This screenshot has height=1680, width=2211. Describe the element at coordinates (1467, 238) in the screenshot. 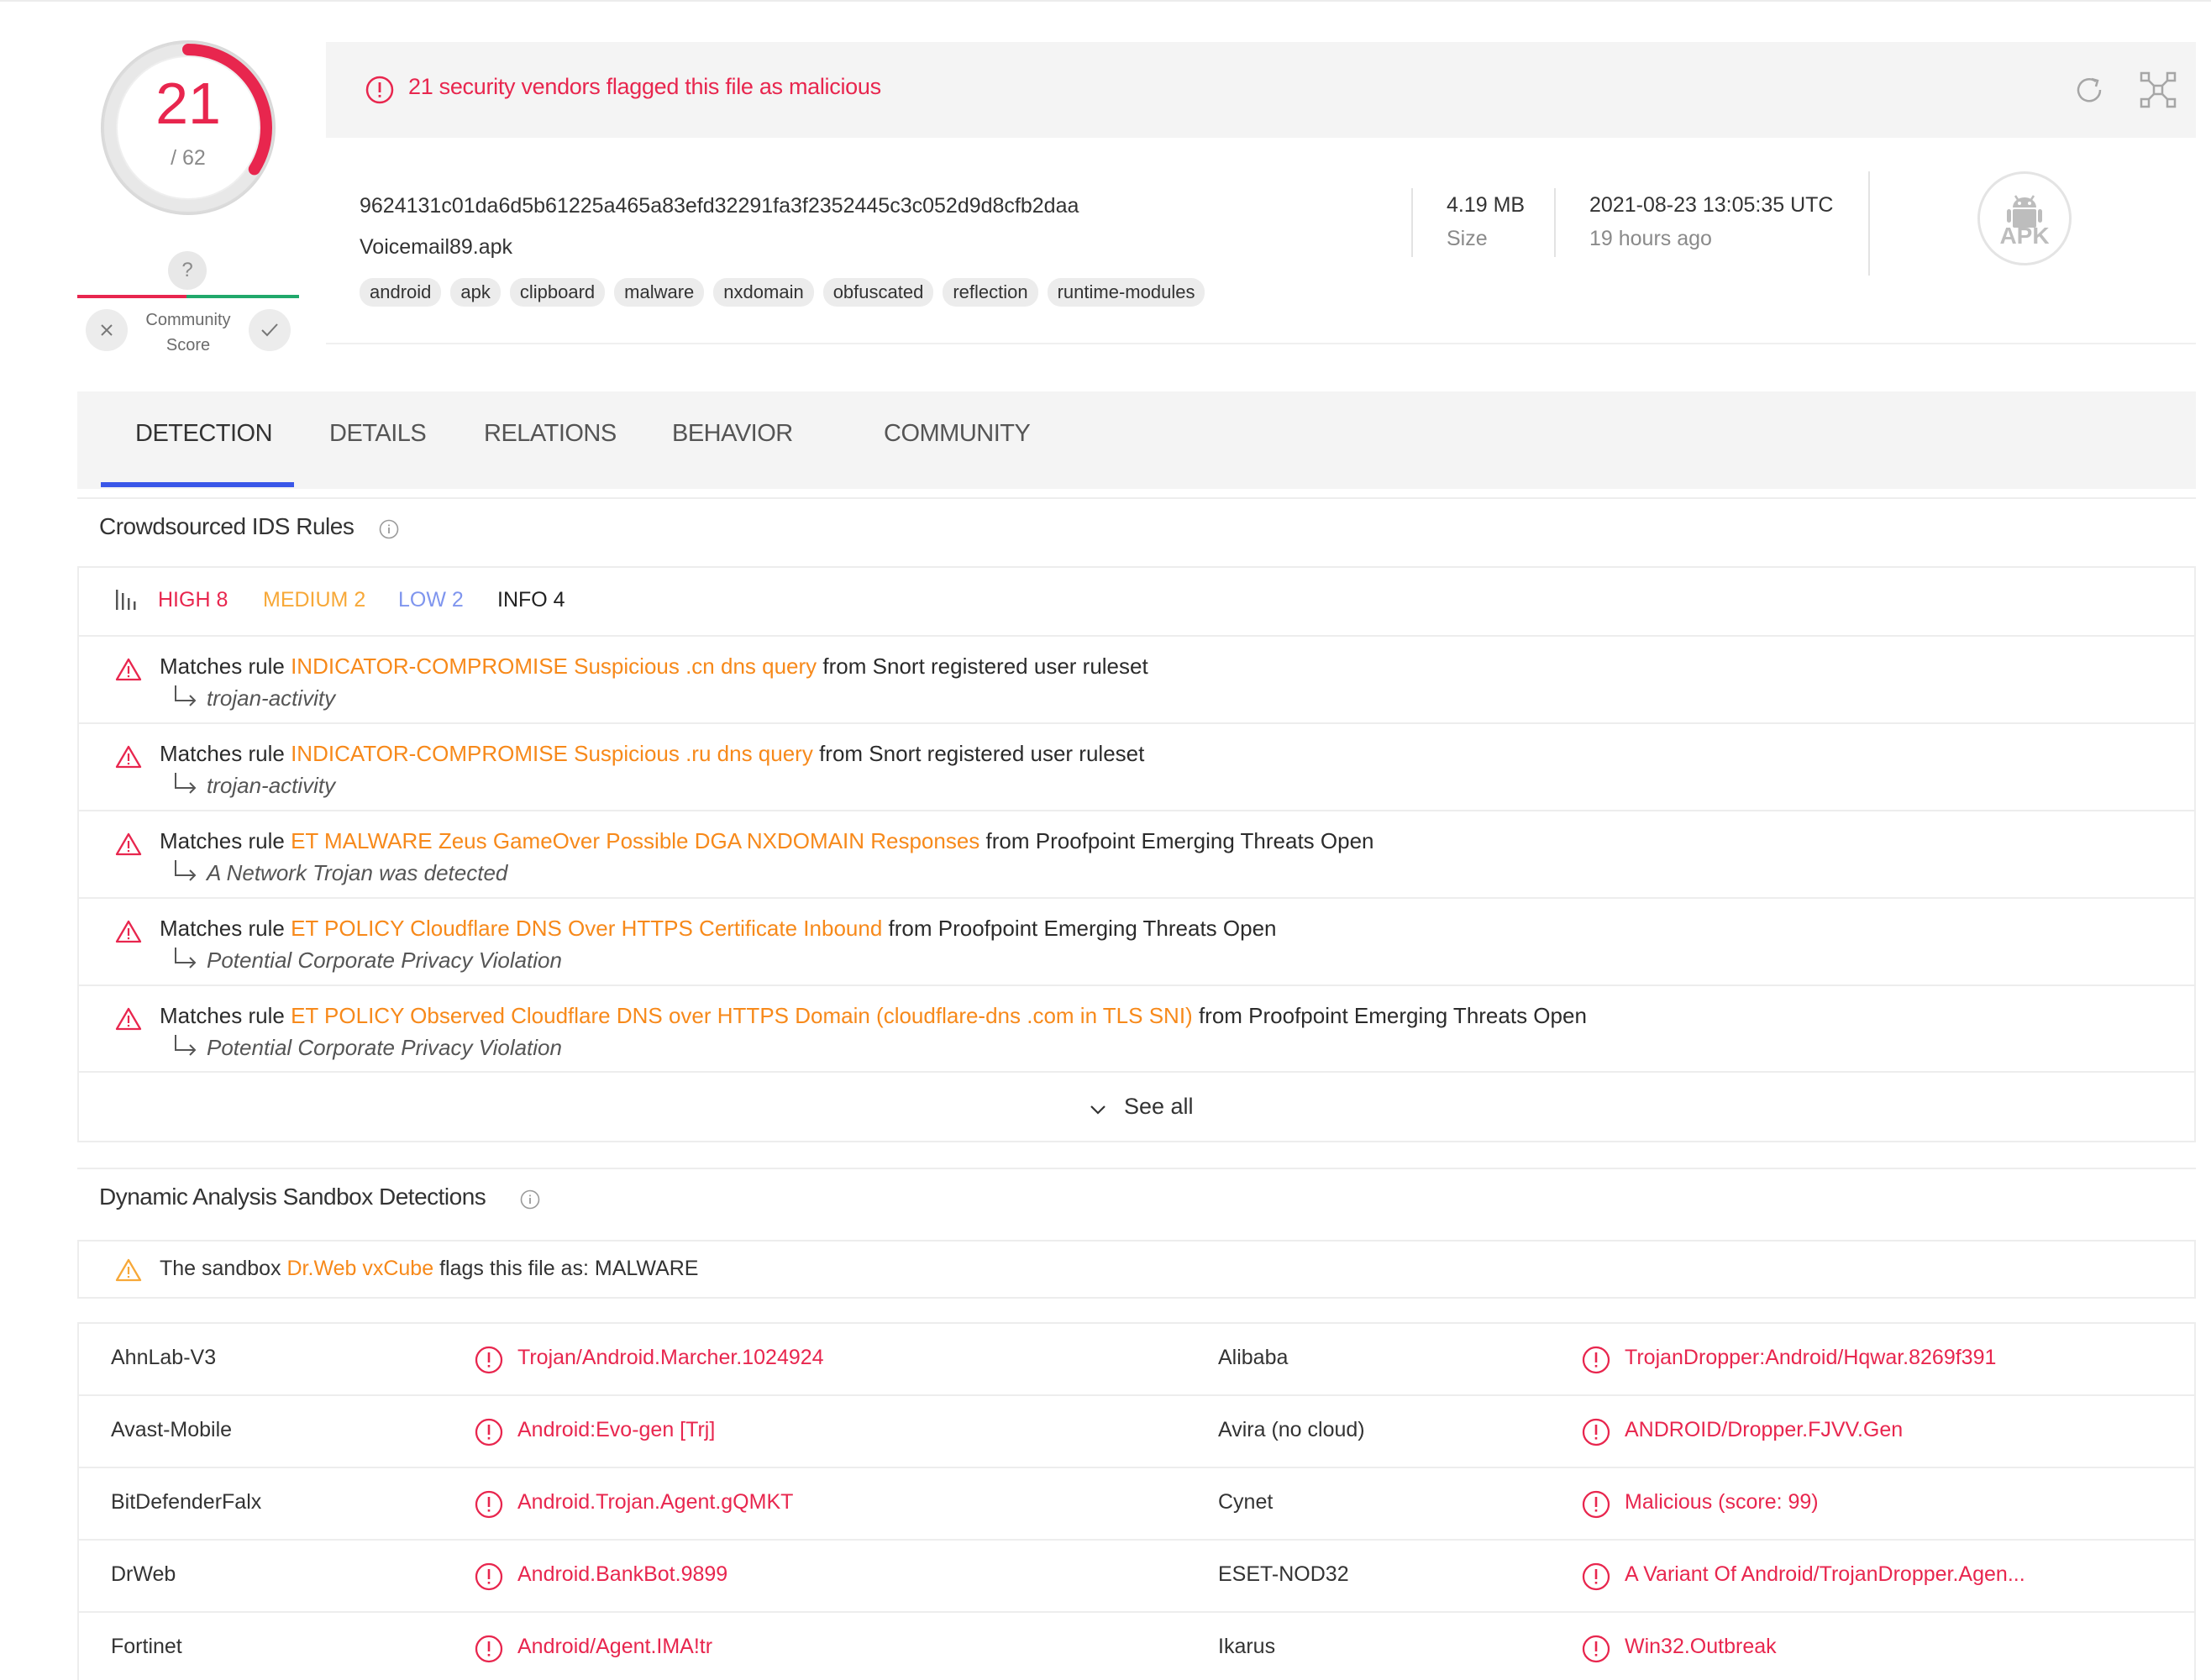

I see `file-size-label: Size` at that location.